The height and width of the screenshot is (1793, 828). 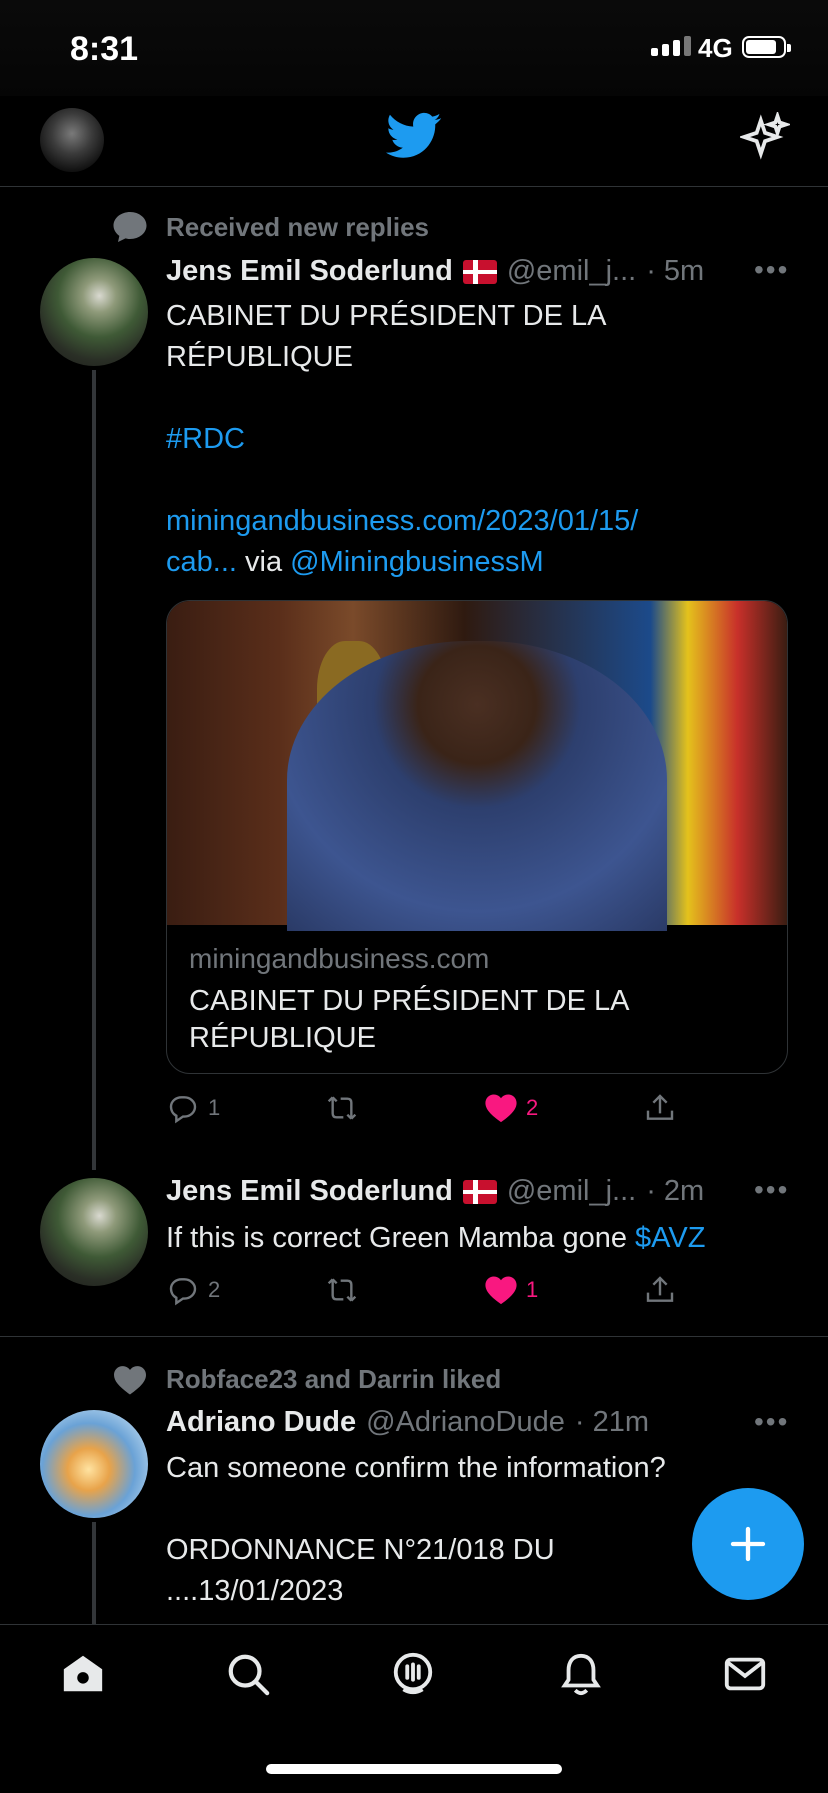 What do you see at coordinates (477, 766) in the screenshot?
I see `card-image` at bounding box center [477, 766].